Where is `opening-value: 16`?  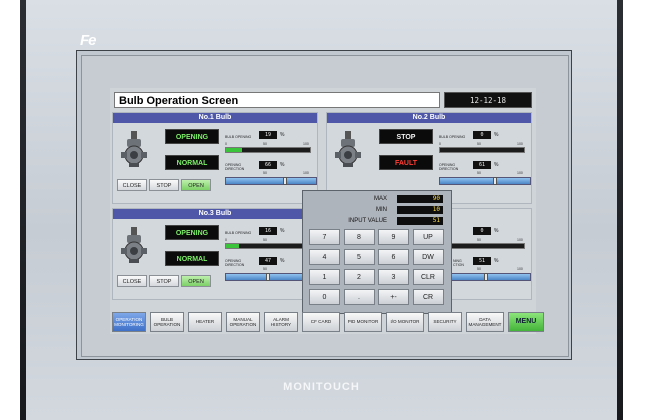
opening-value: 16 is located at coordinates (268, 231).